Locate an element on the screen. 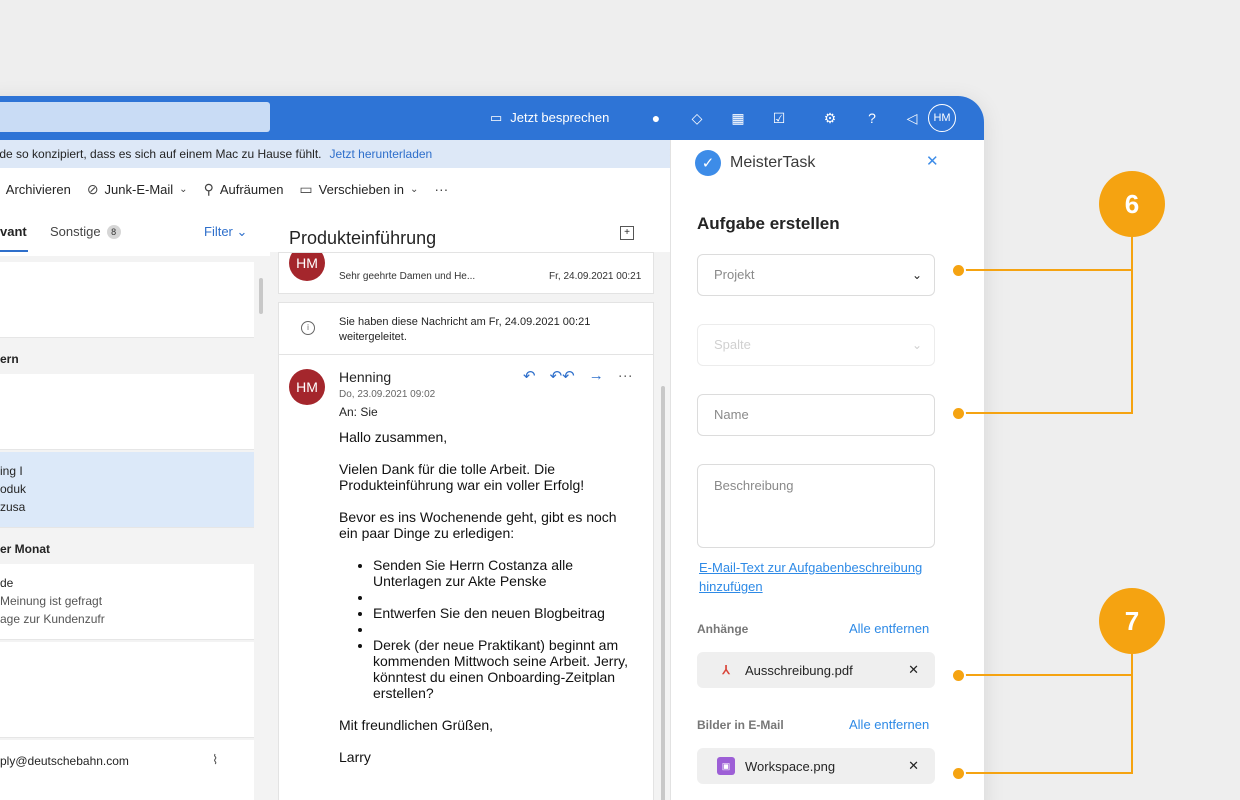 The image size is (1240, 800). skype-icon: ● is located at coordinates (656, 118).